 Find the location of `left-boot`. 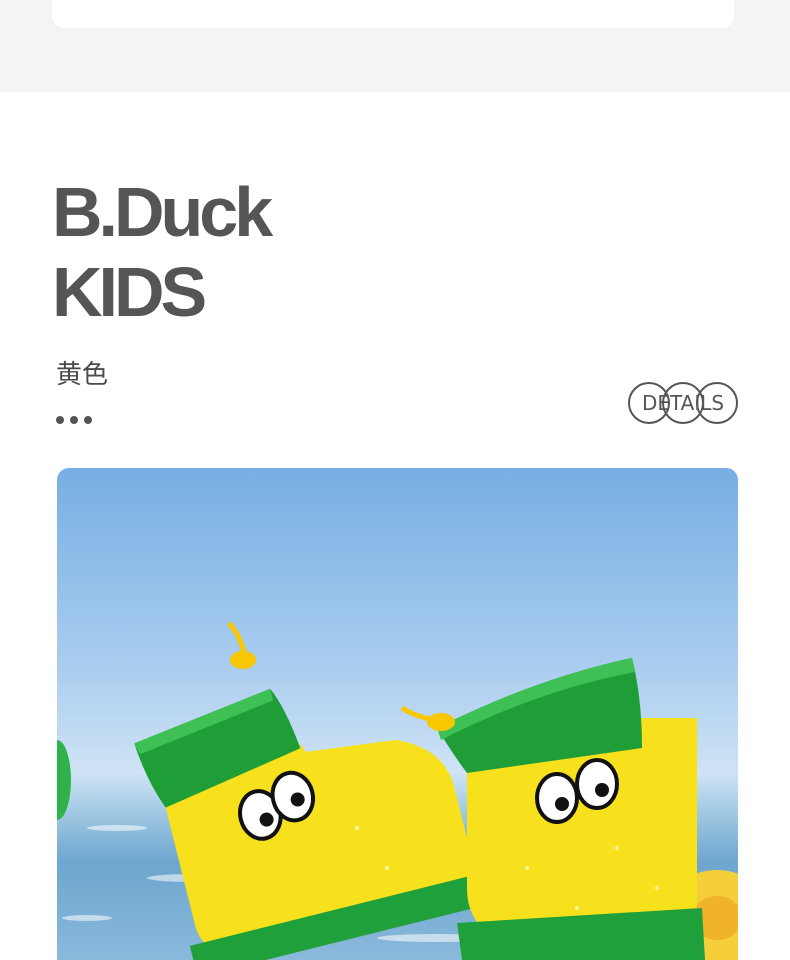

left-boot is located at coordinates (311, 824).